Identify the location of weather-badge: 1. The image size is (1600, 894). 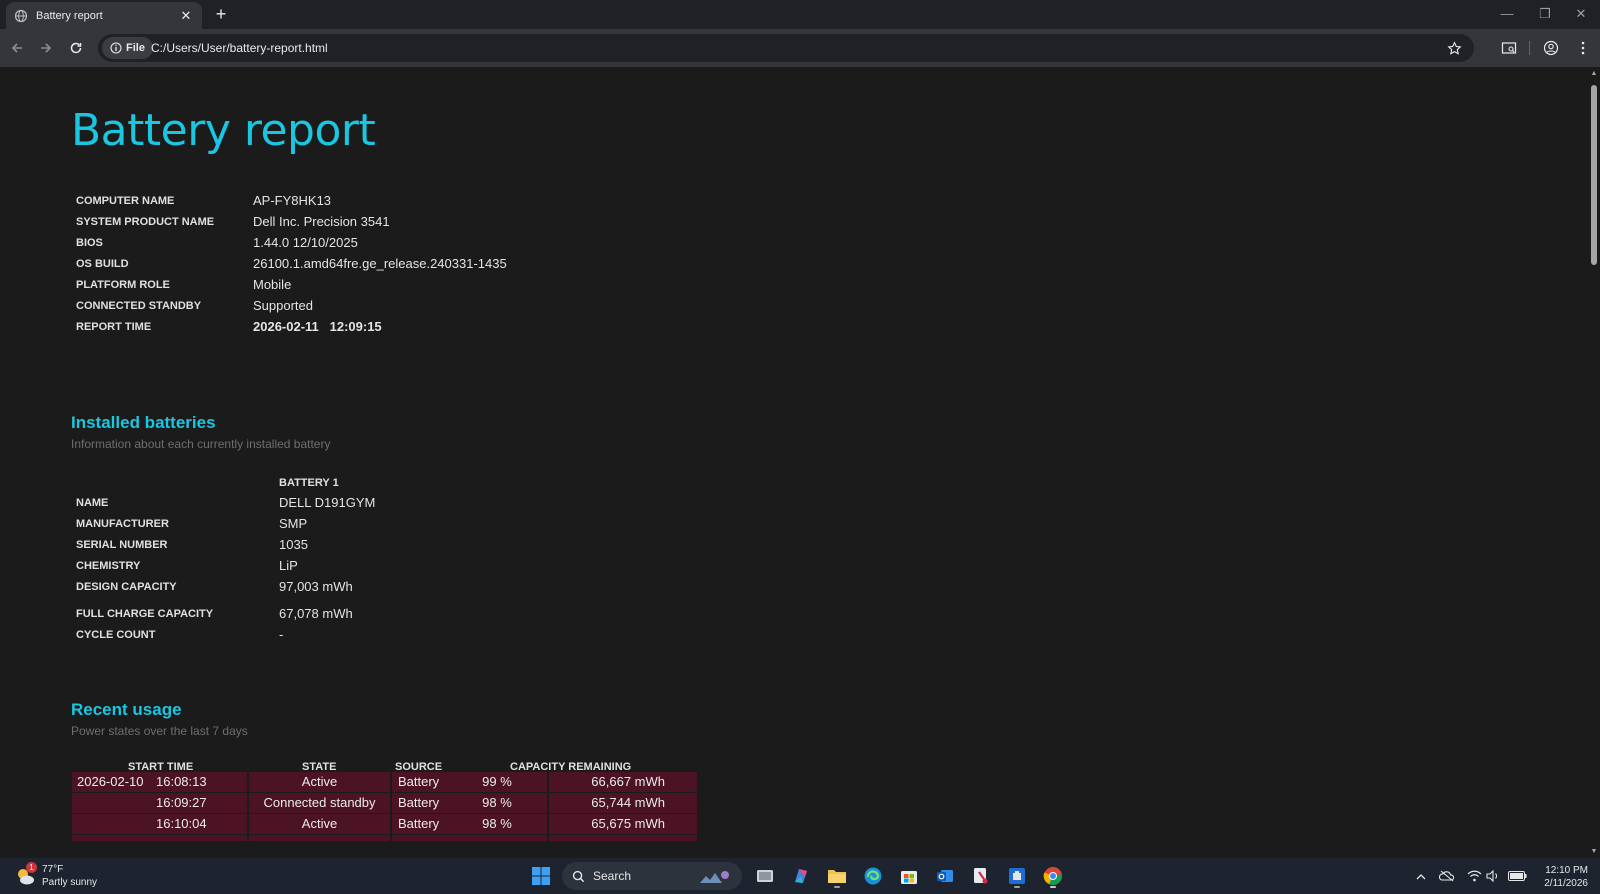
(31, 867).